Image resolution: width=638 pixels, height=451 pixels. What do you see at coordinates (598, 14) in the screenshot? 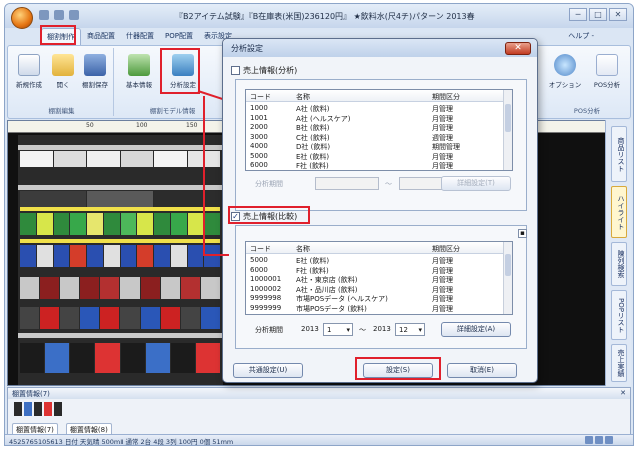
I see `maximize-button: □` at bounding box center [598, 14].